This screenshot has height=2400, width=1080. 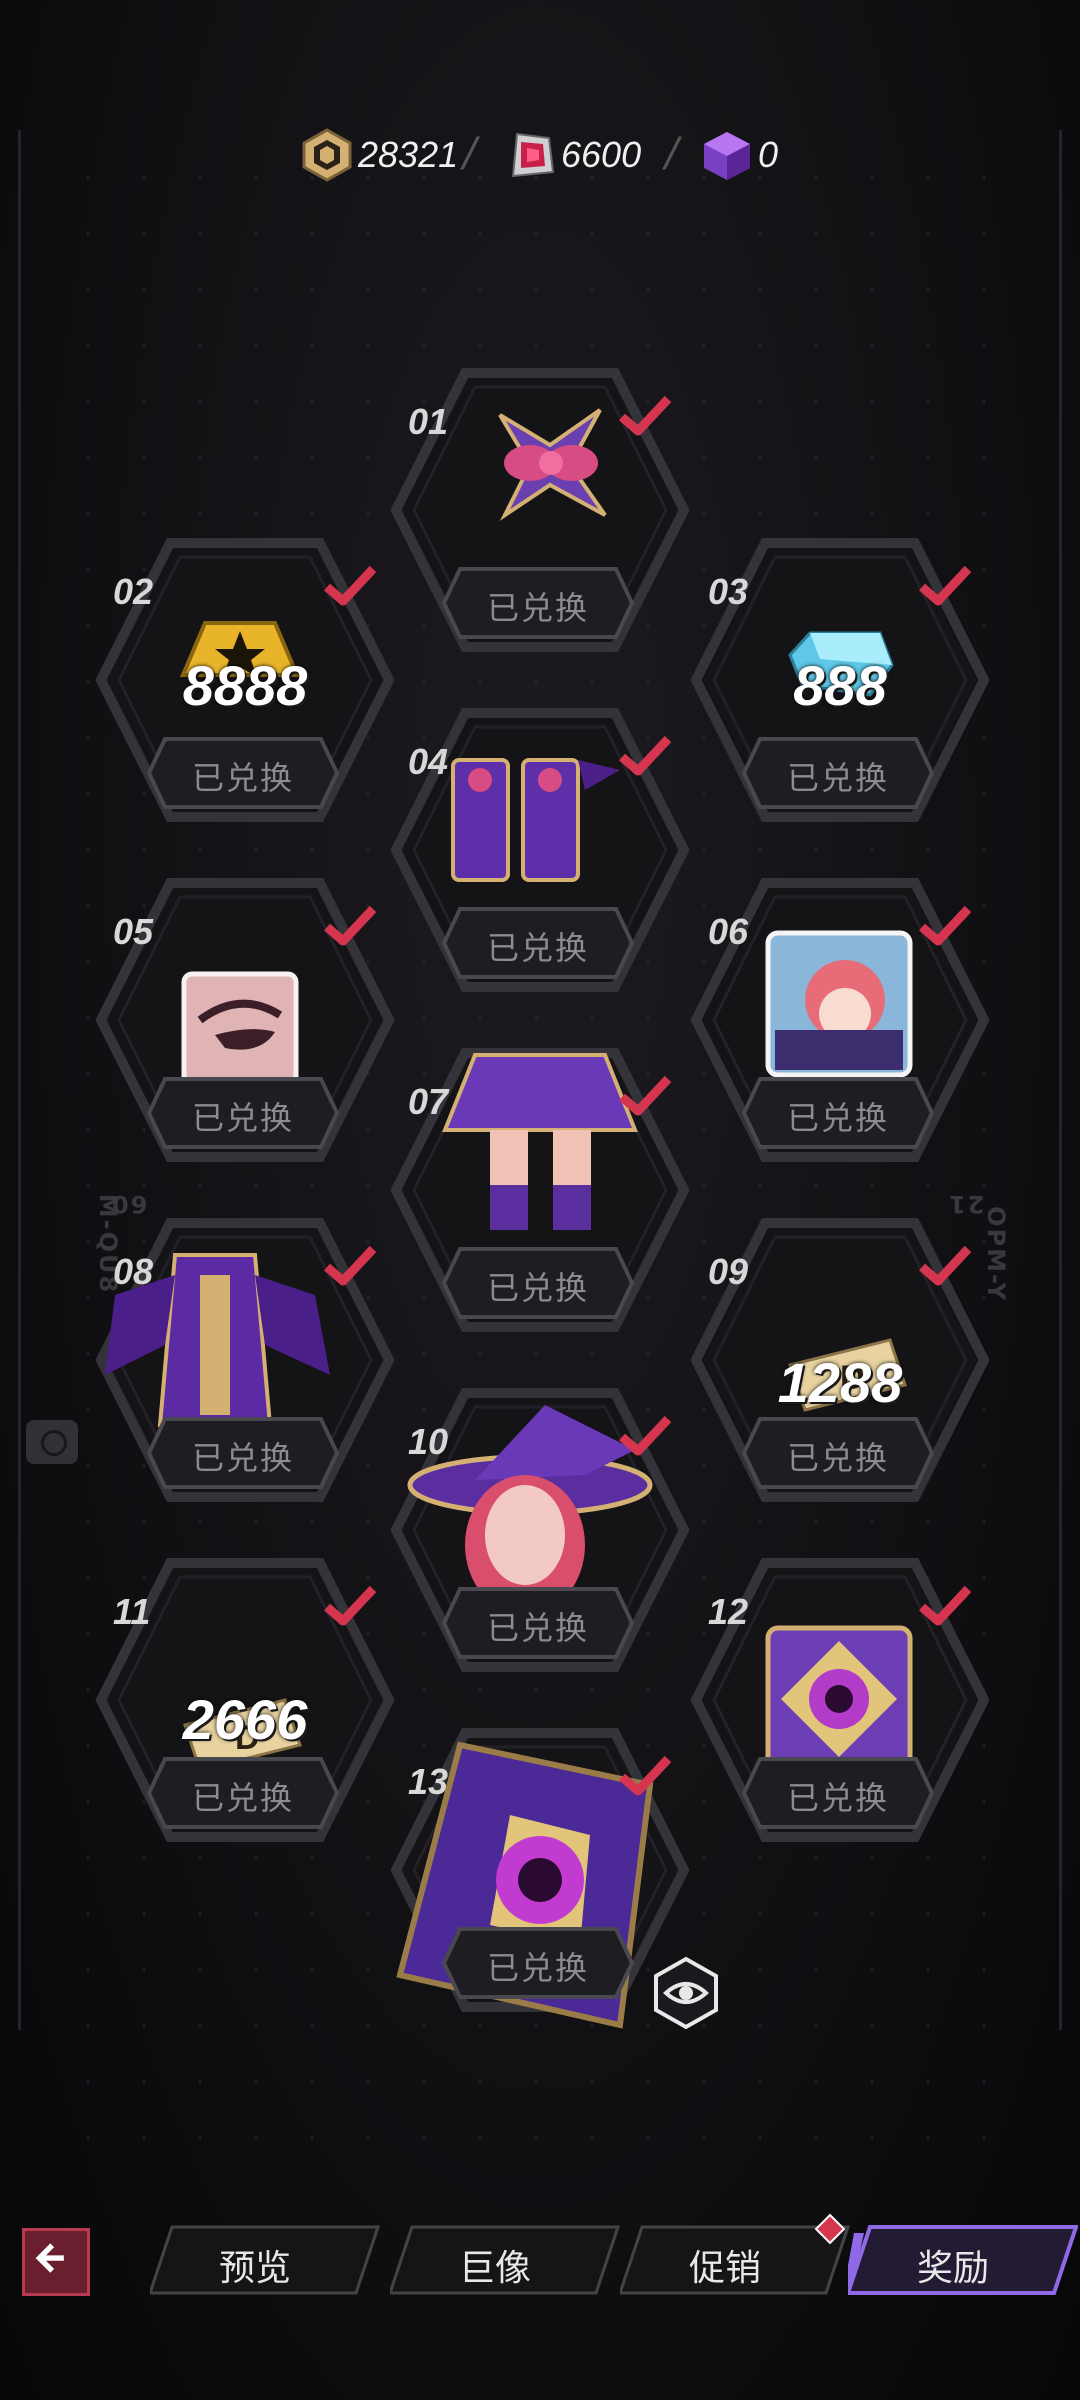 What do you see at coordinates (49, 1080) in the screenshot?
I see `left-frame` at bounding box center [49, 1080].